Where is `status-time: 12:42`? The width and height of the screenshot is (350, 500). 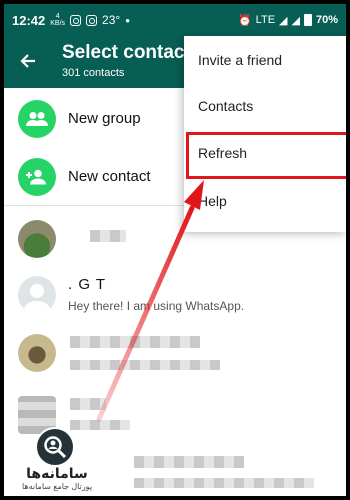
status-time: 12:42 is located at coordinates (29, 20).